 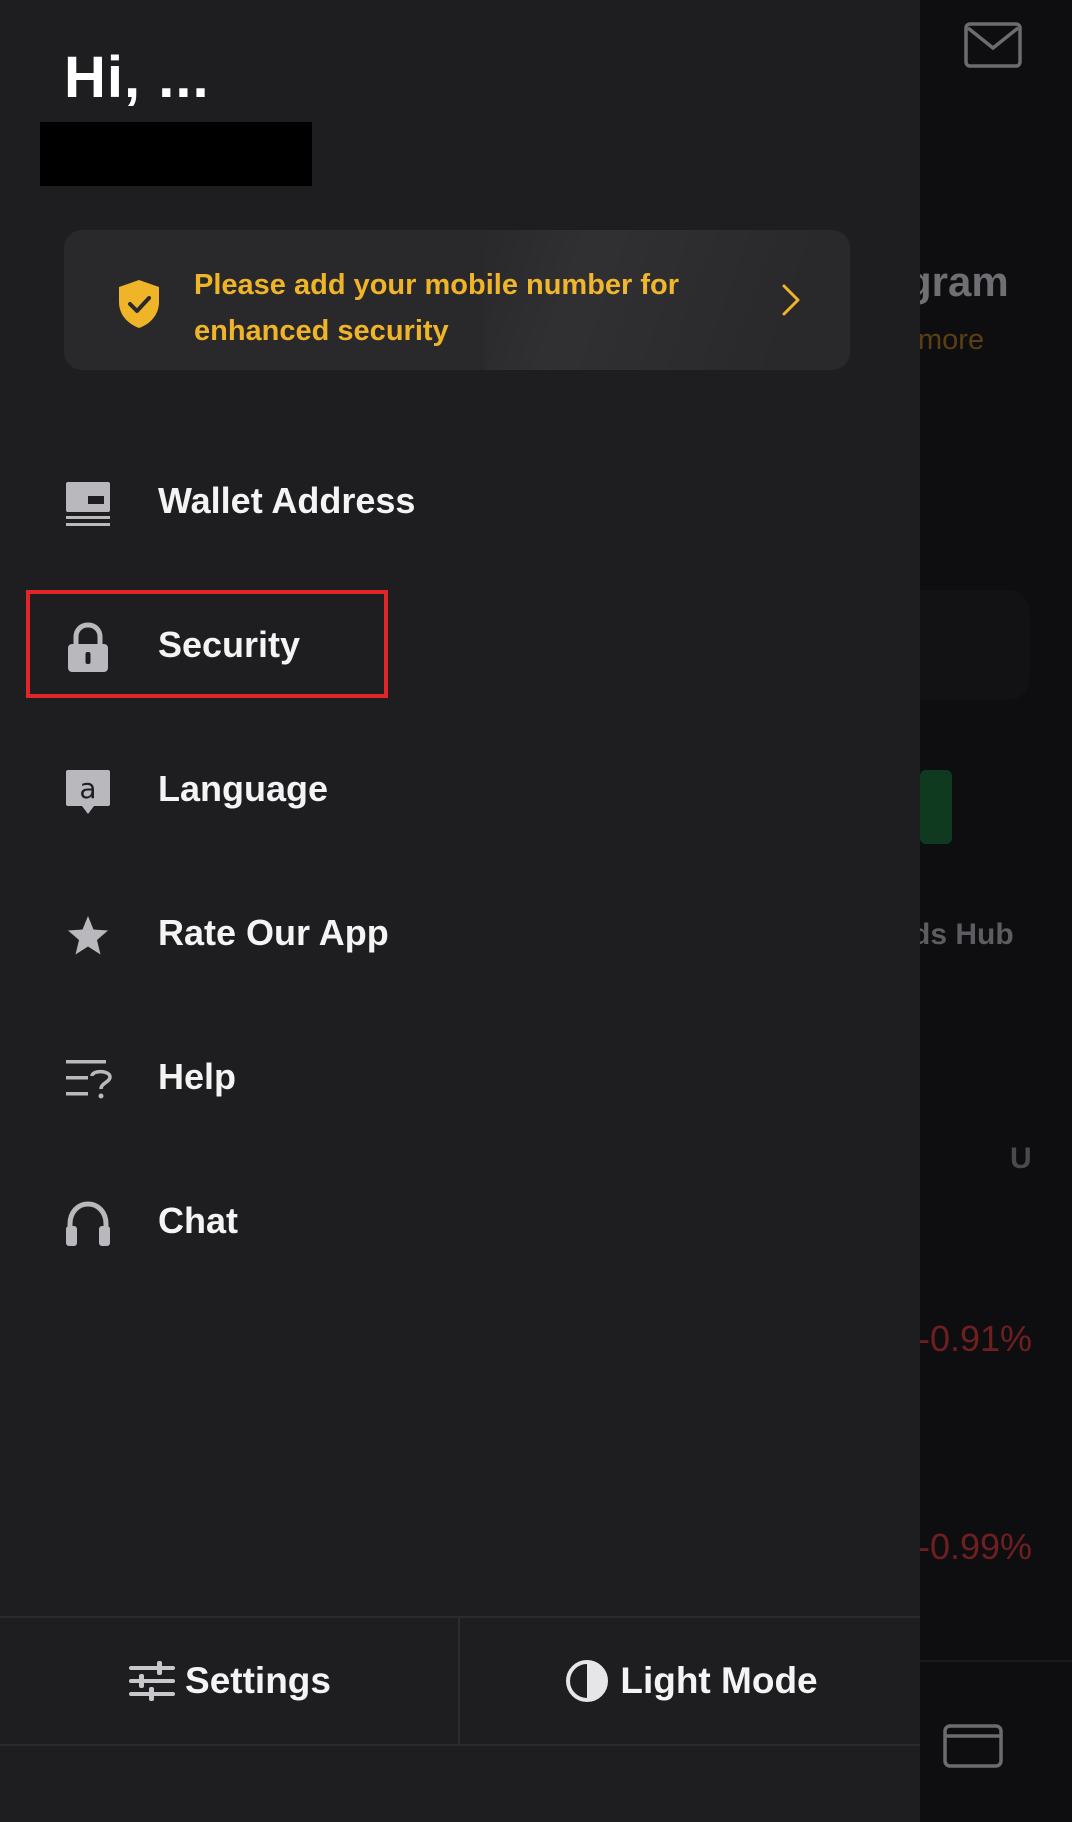 I want to click on background-change-value: -0.99%, so click(x=975, y=1546).